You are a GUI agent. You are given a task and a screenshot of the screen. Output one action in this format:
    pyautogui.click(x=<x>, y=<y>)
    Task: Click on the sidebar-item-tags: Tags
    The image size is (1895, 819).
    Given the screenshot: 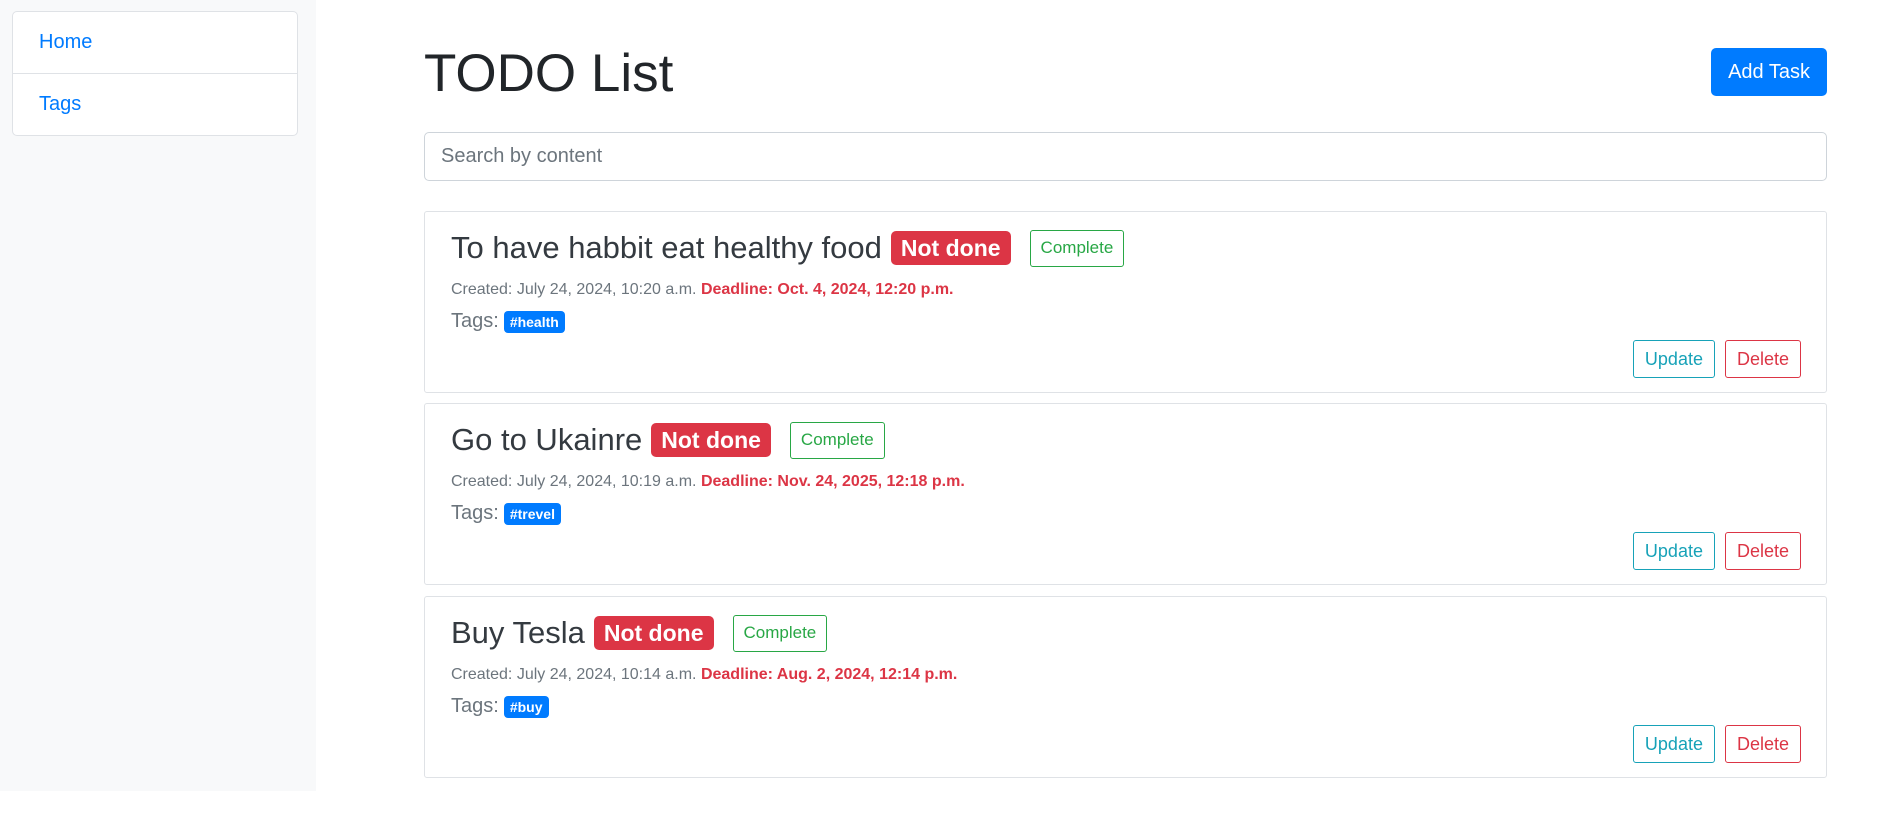 What is the action you would take?
    pyautogui.click(x=155, y=104)
    